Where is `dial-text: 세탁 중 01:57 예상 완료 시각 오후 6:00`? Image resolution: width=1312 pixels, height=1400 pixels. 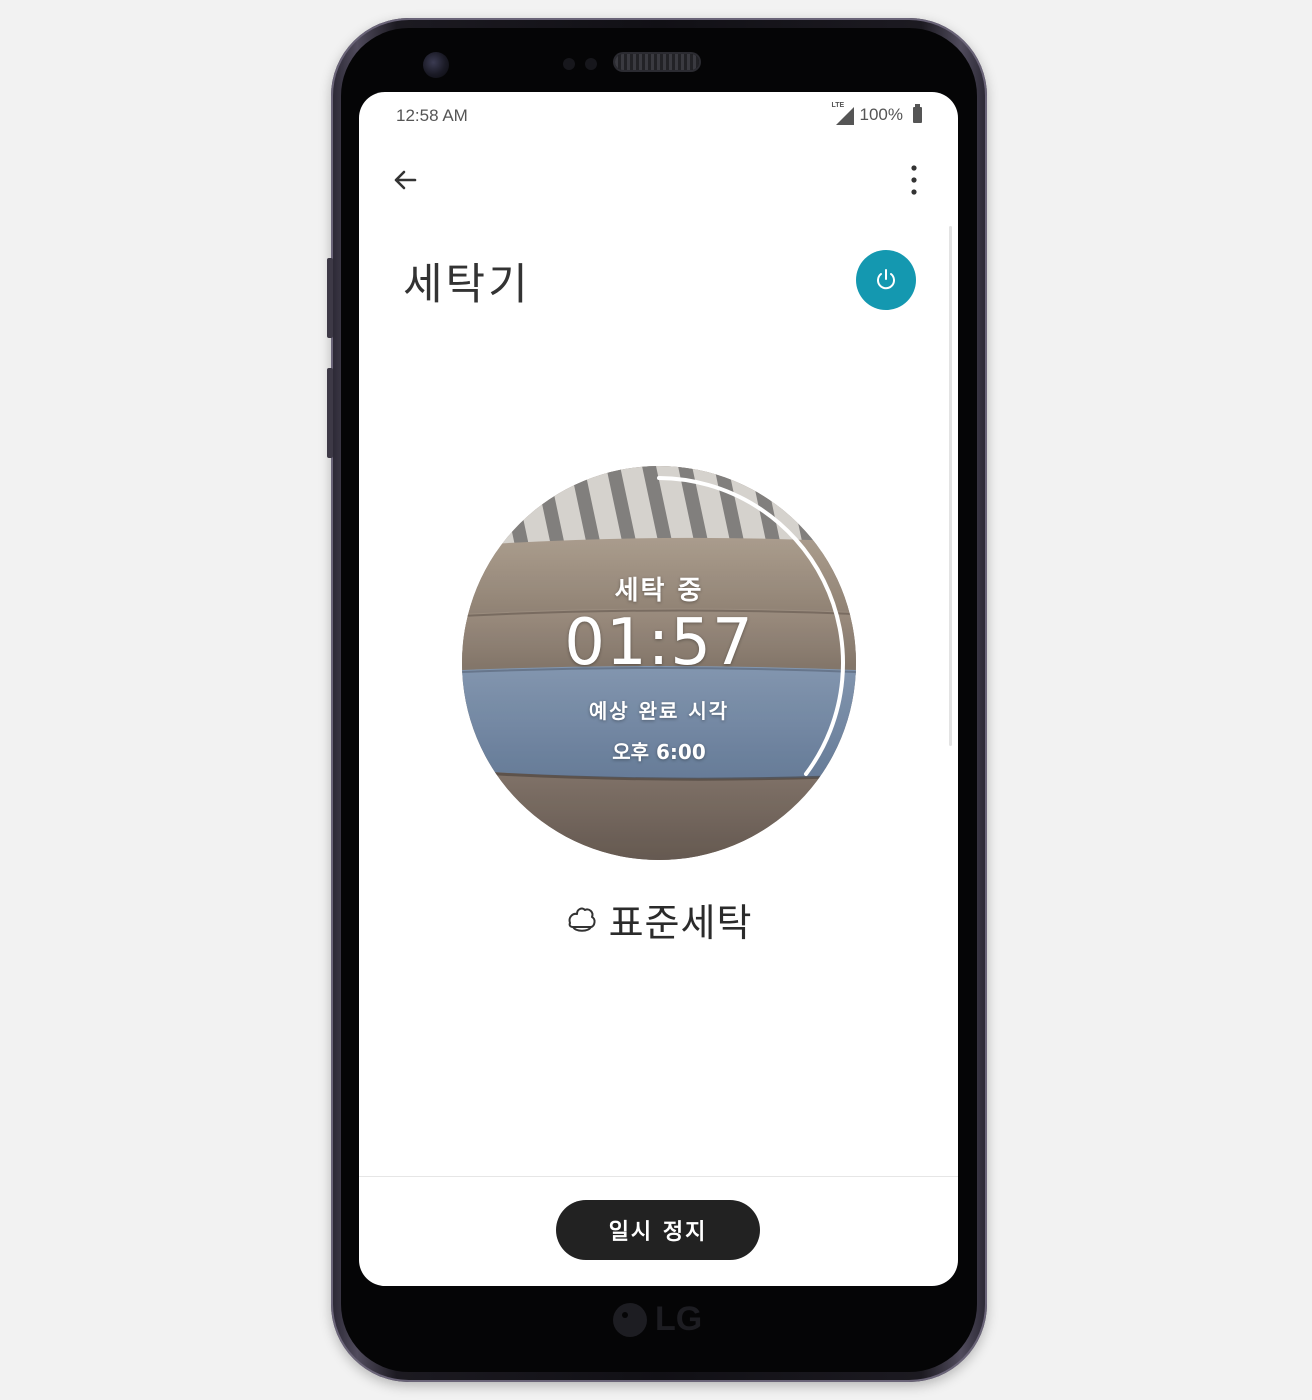 dial-text: 세탁 중 01:57 예상 완료 시각 오후 6:00 is located at coordinates (659, 663).